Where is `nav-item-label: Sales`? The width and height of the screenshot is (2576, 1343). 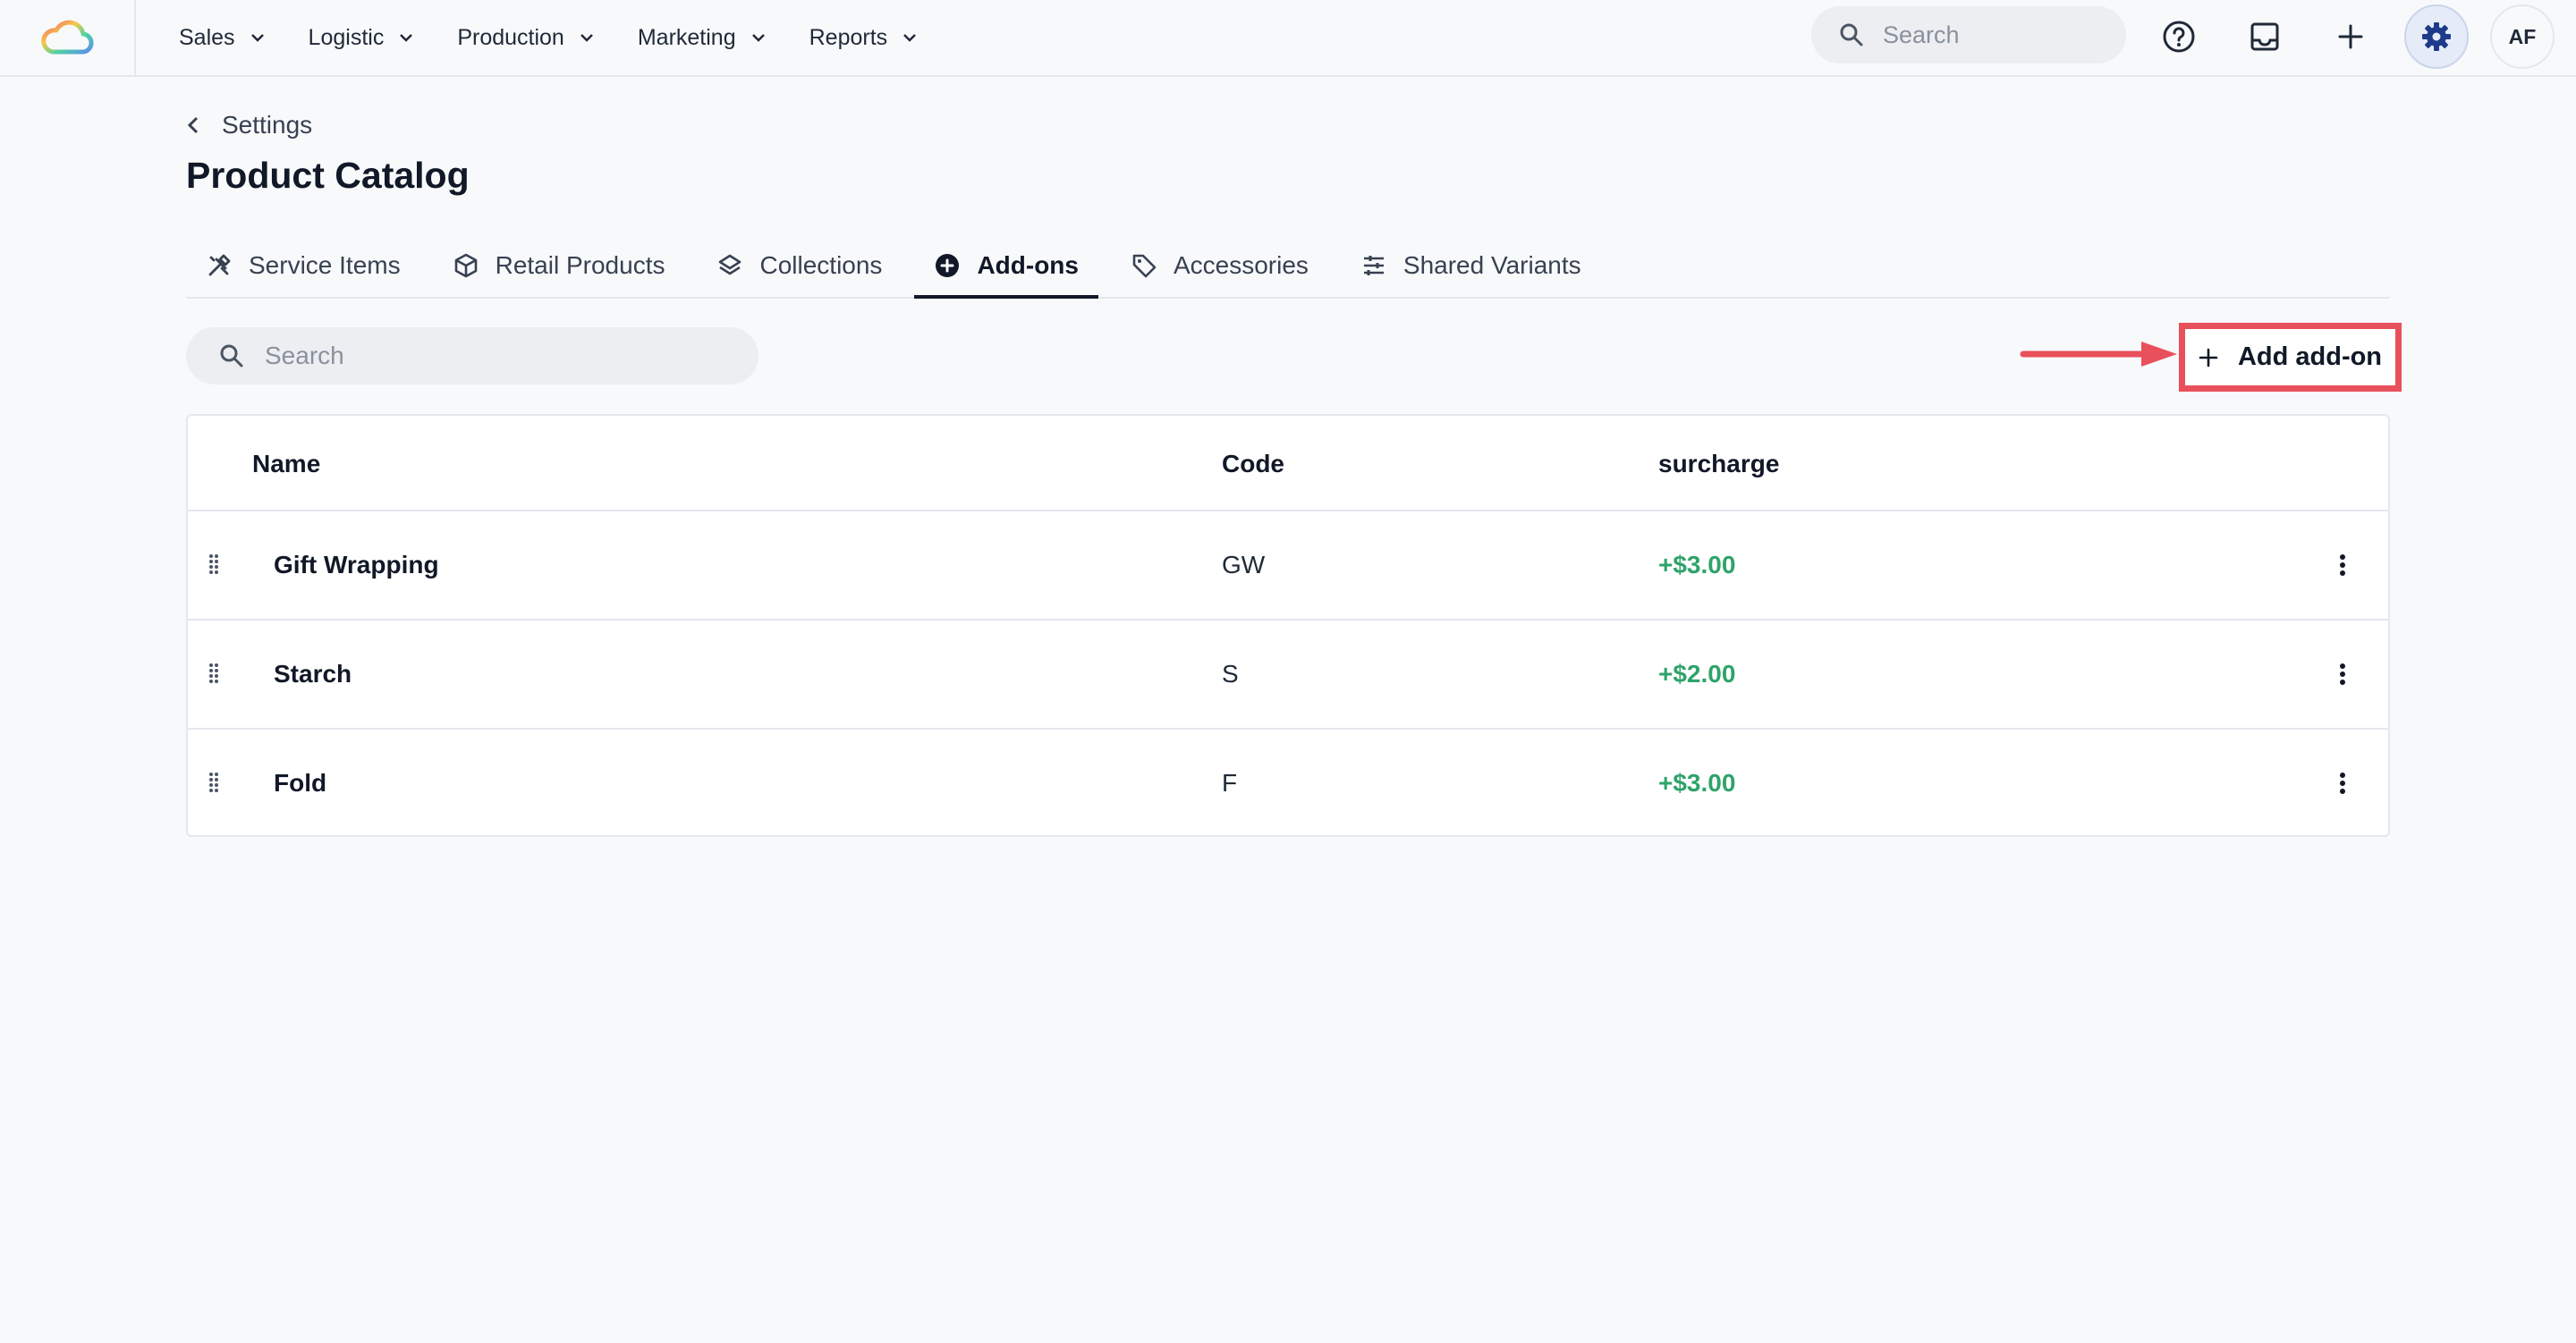 nav-item-label: Sales is located at coordinates (207, 37).